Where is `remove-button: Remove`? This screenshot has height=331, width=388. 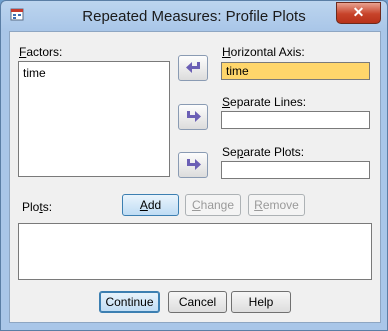 remove-button: Remove is located at coordinates (276, 205).